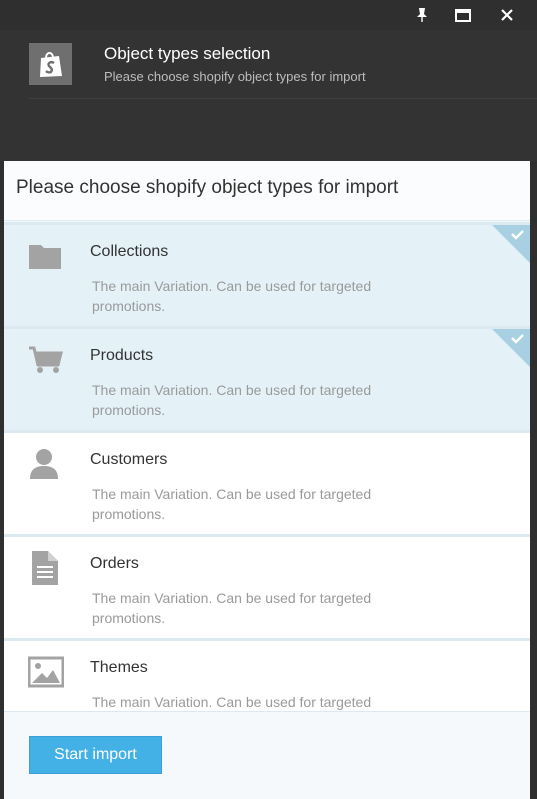 This screenshot has width=537, height=799. What do you see at coordinates (187, 53) in the screenshot?
I see `header-title: Object types selection` at bounding box center [187, 53].